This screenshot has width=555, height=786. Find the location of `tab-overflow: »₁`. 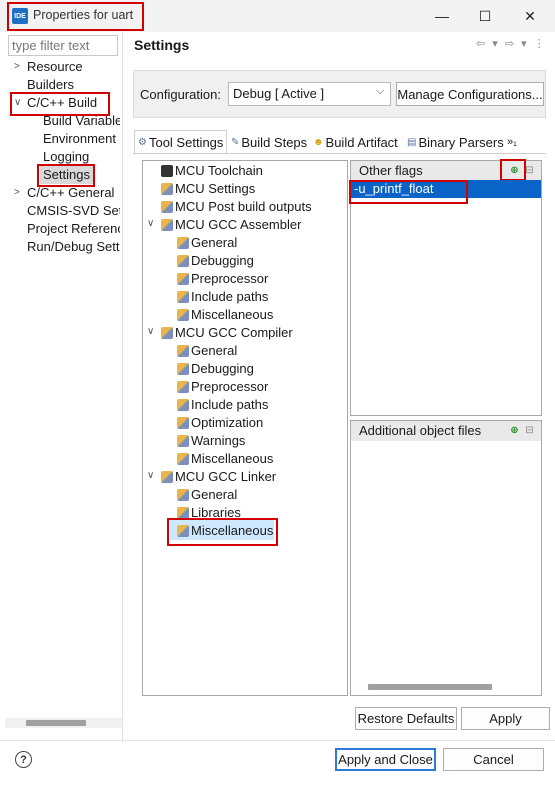

tab-overflow: »₁ is located at coordinates (512, 142).